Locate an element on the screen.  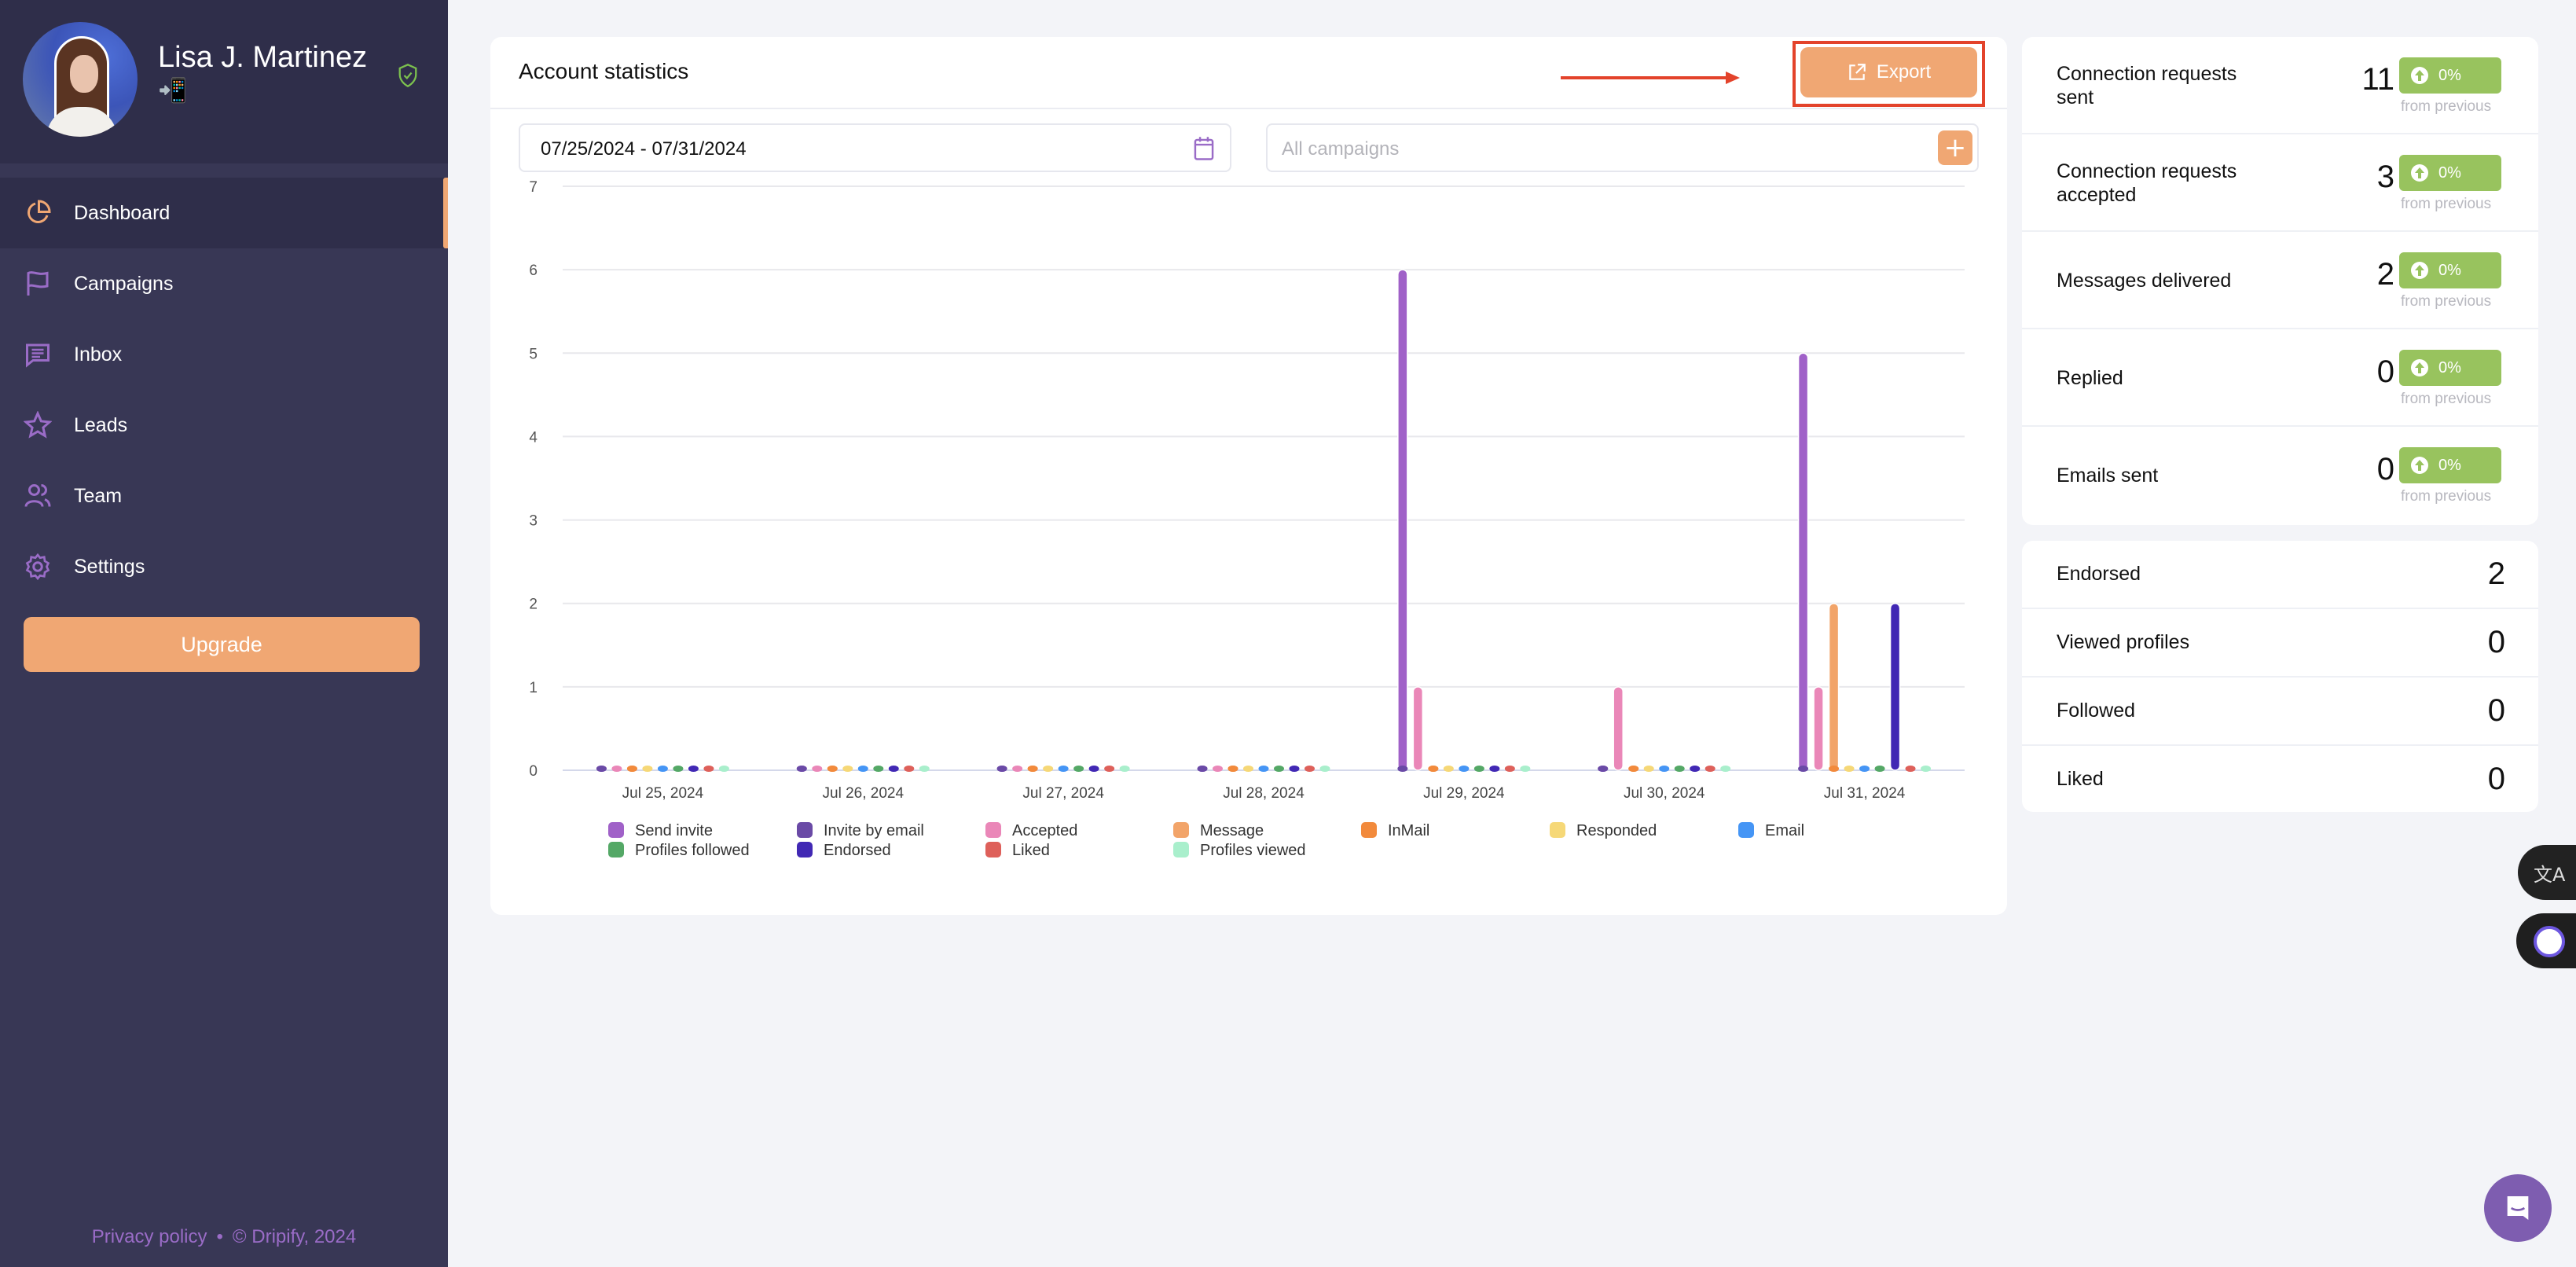
kpi-change-note: from previous is located at coordinates (2446, 496).